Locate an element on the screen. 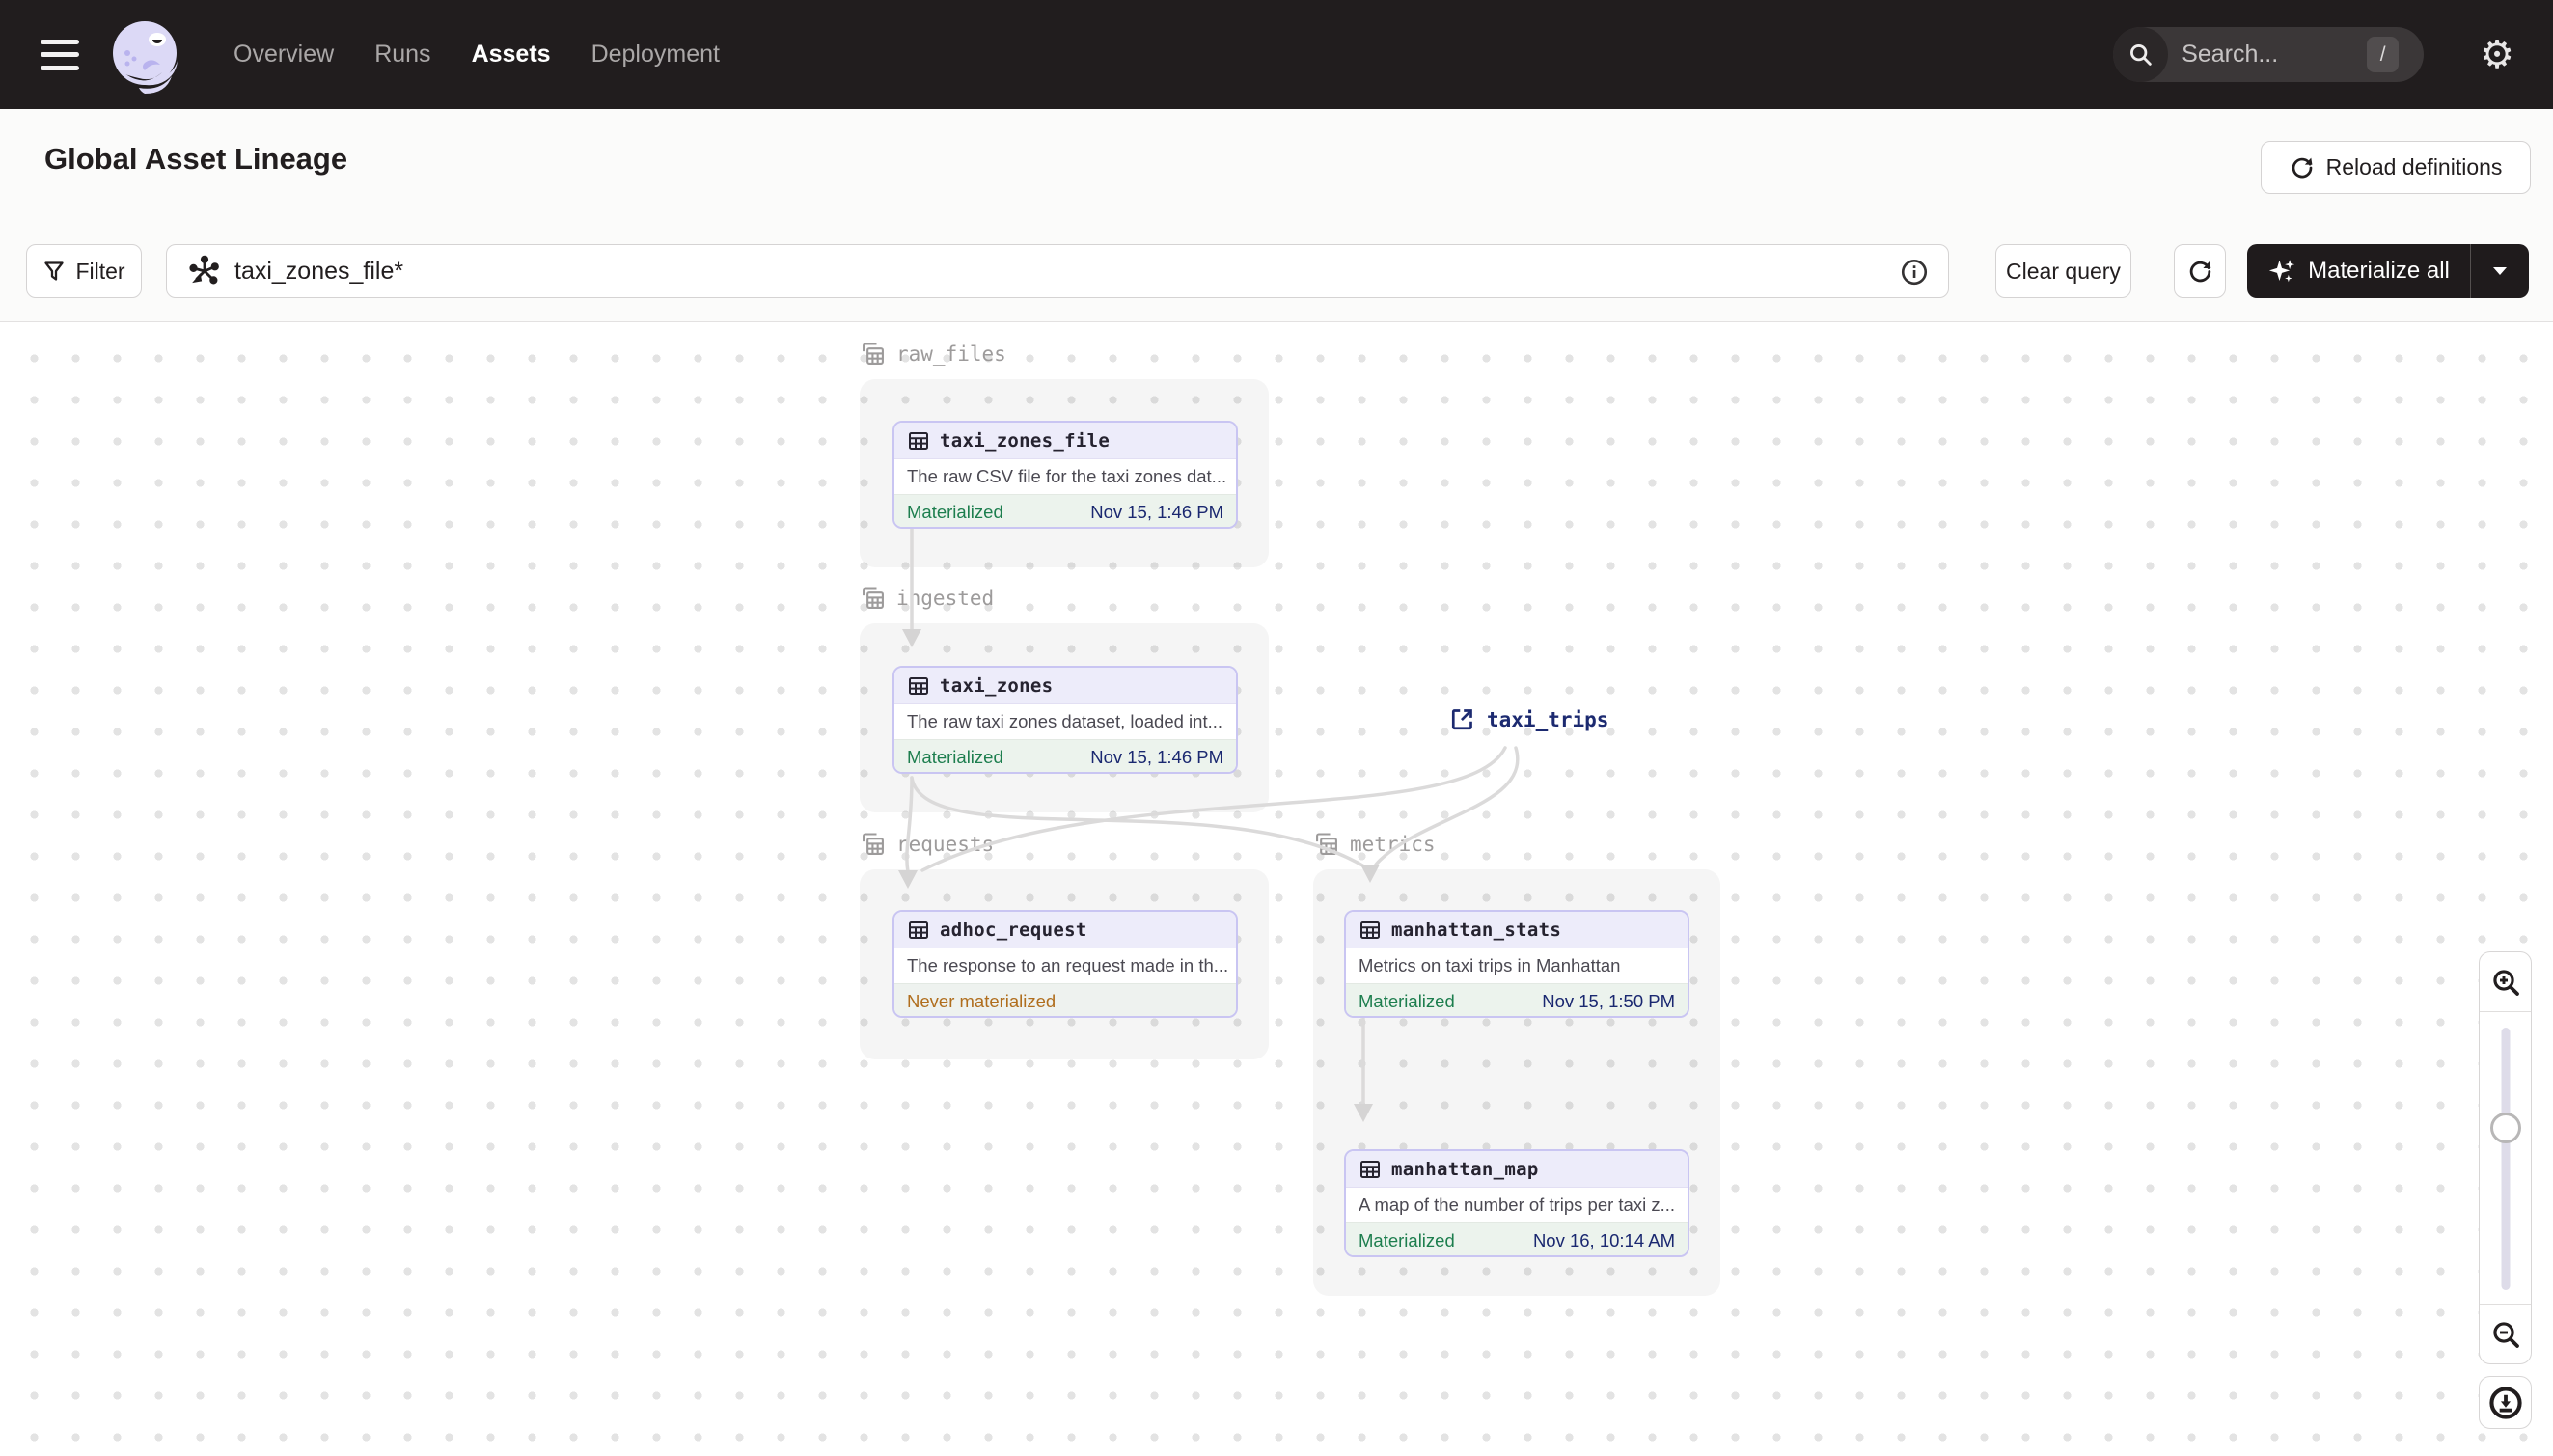  materialization-timestamp: Nov 16, 10:14 AM is located at coordinates (1603, 1239).